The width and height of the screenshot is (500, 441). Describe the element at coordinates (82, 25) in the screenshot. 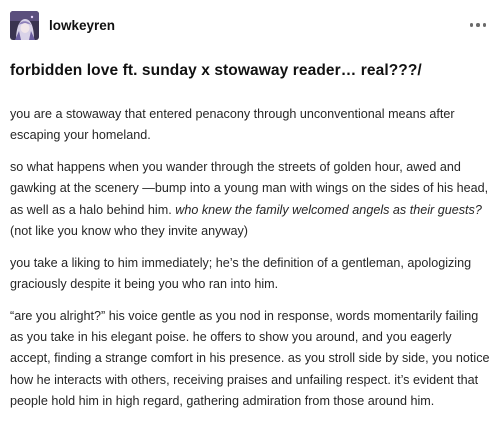

I see `username: lowkeyren` at that location.